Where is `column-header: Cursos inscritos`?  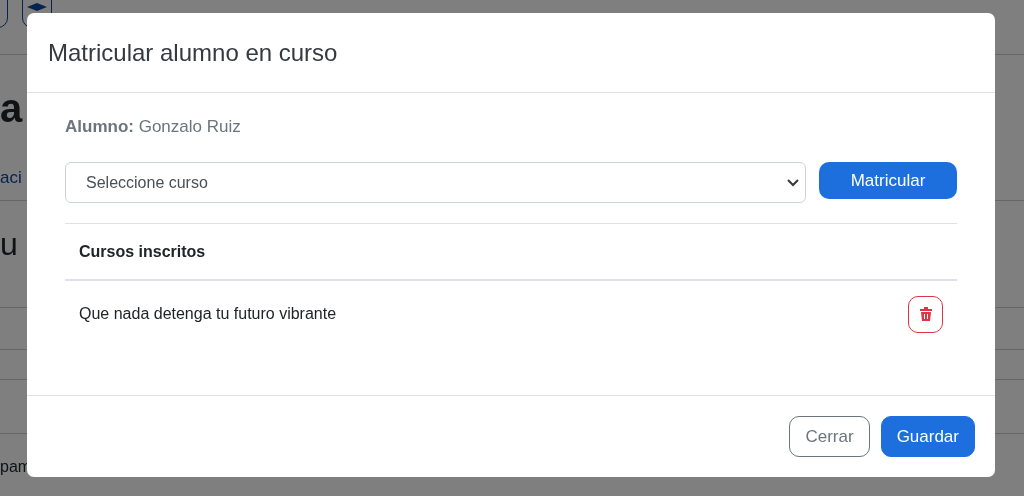 column-header: Cursos inscritos is located at coordinates (511, 252).